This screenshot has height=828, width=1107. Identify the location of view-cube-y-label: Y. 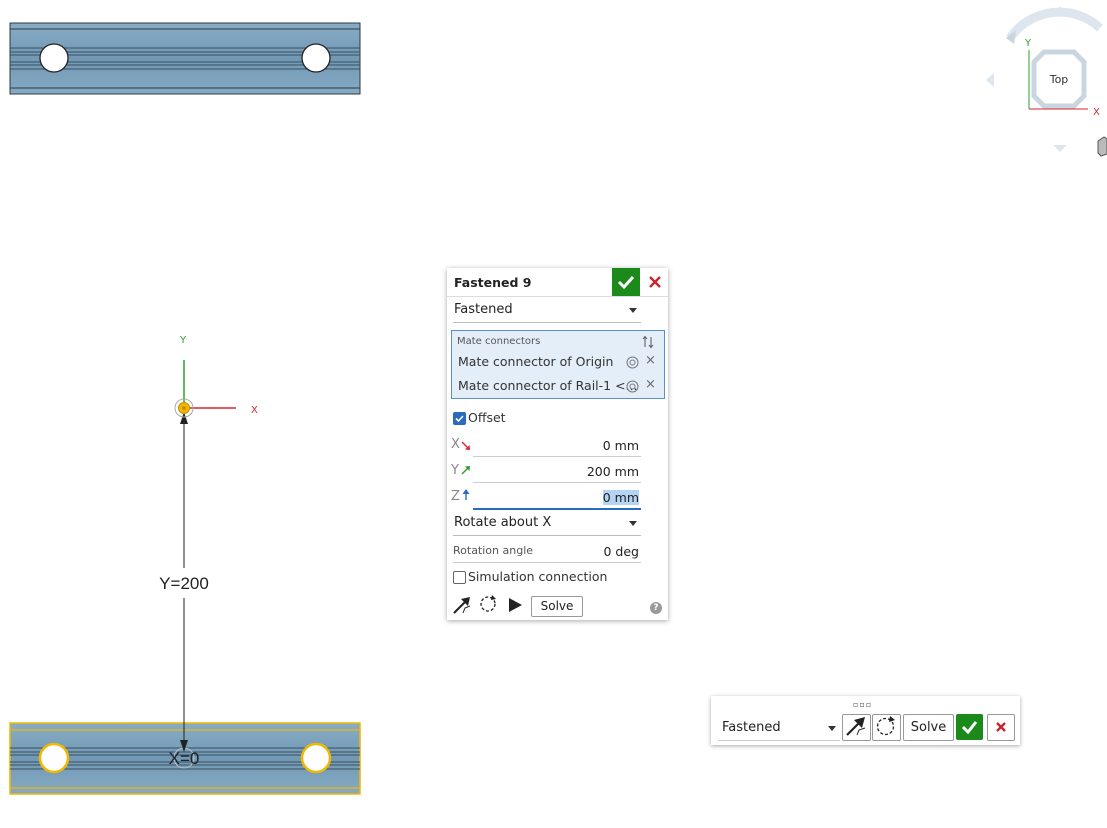
(1028, 43).